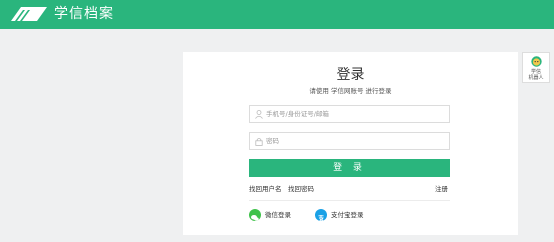  I want to click on robot-icon, so click(536, 61).